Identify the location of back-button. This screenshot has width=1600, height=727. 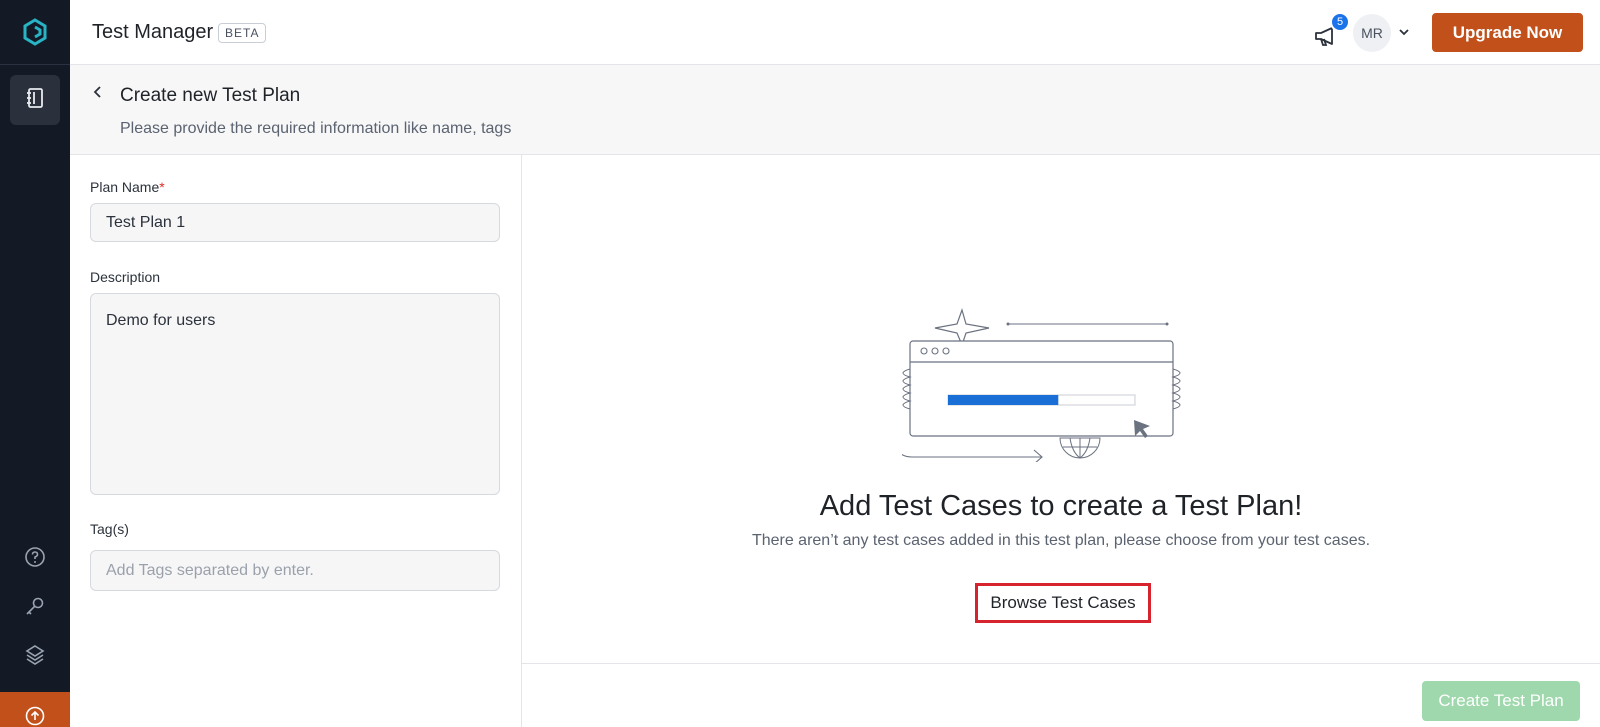
(98, 94).